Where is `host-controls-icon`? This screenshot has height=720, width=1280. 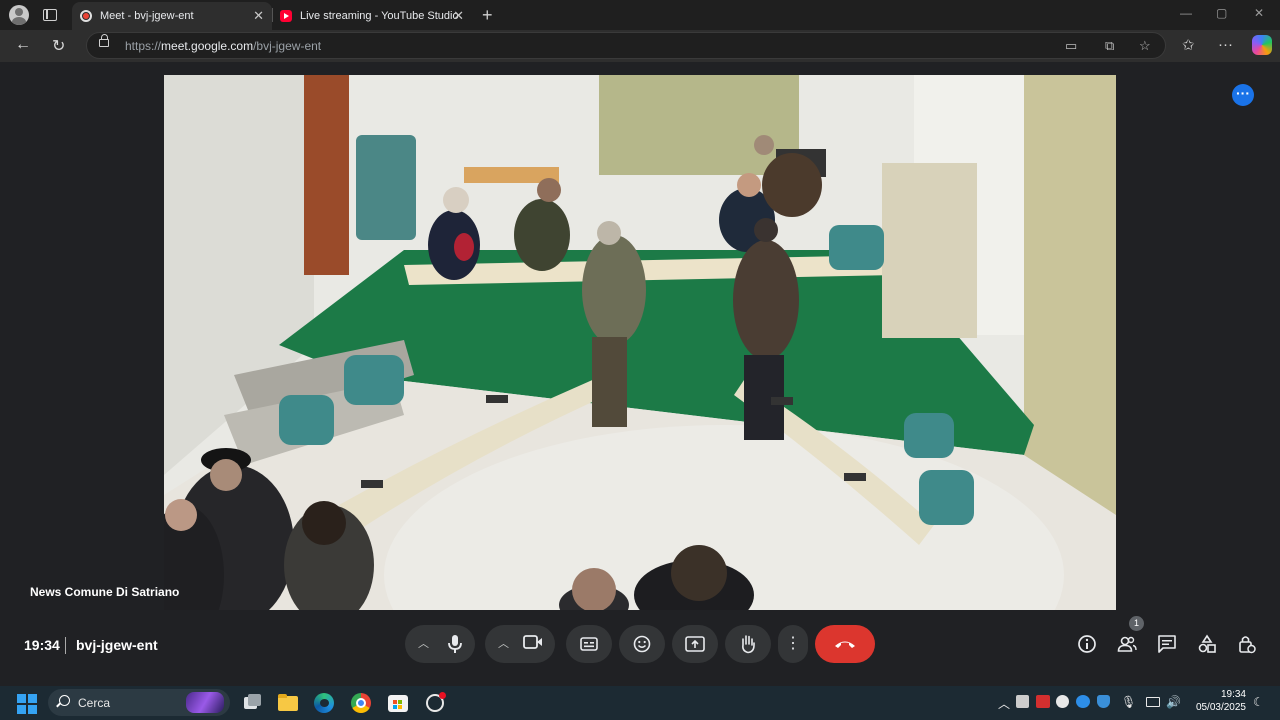 host-controls-icon is located at coordinates (1247, 644).